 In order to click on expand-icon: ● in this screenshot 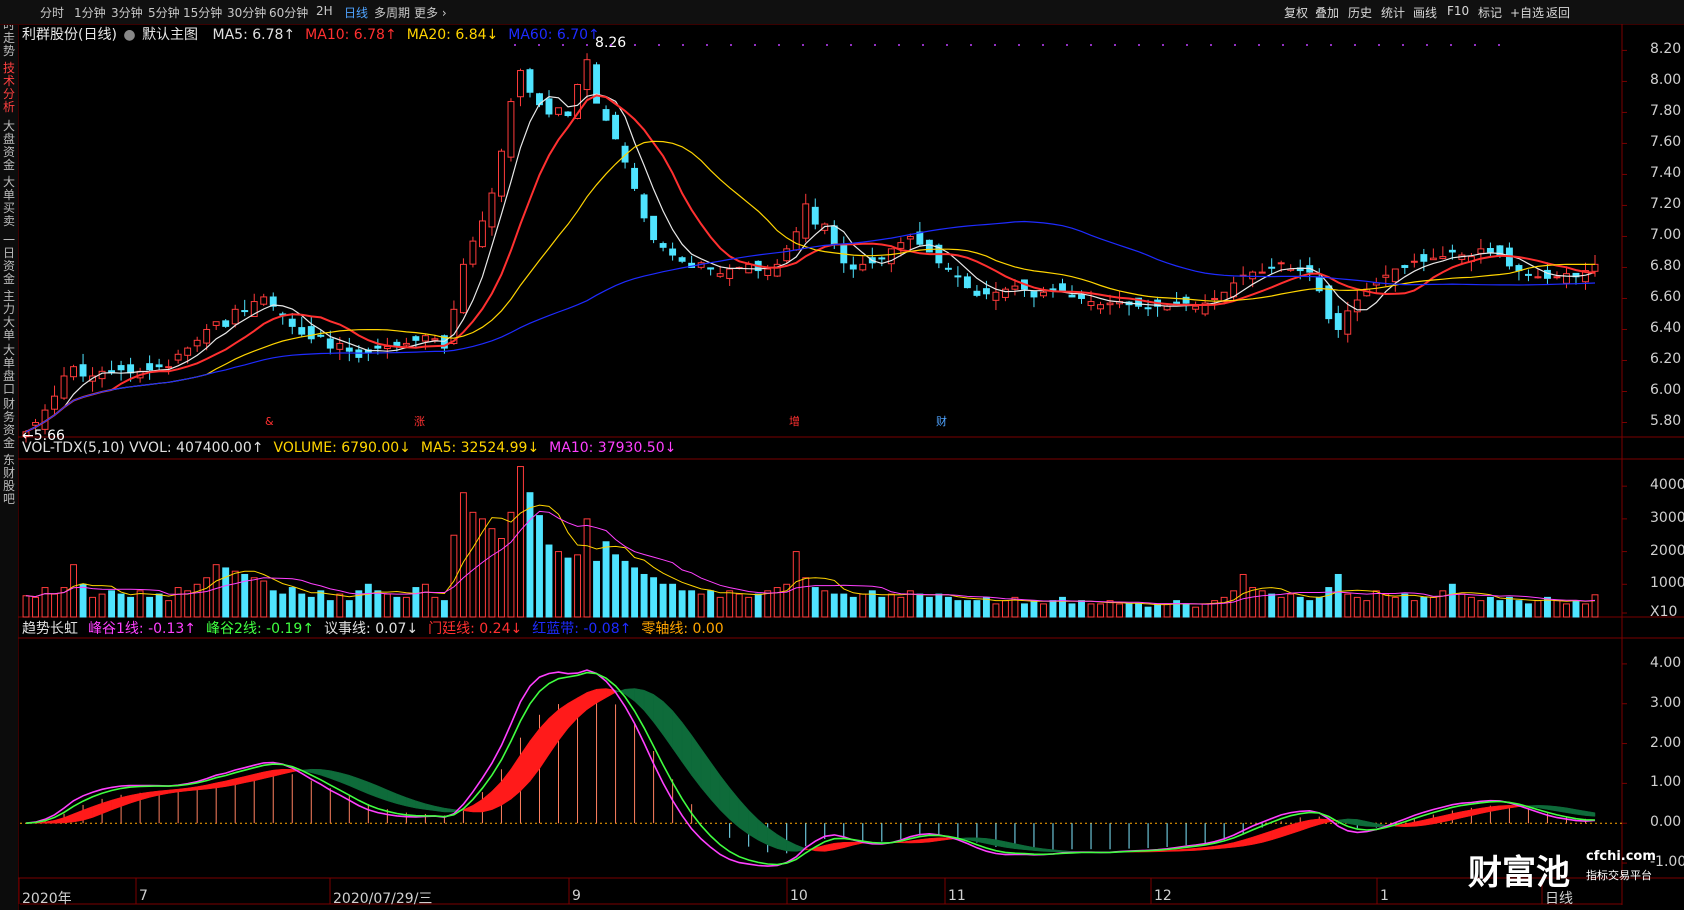, I will do `click(129, 35)`.